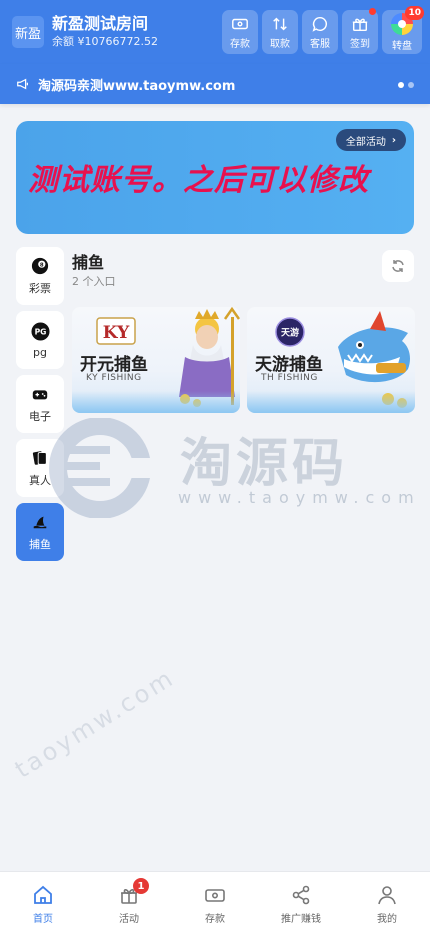 This screenshot has height=932, width=430. What do you see at coordinates (22, 84) in the screenshot?
I see `megaphone-icon` at bounding box center [22, 84].